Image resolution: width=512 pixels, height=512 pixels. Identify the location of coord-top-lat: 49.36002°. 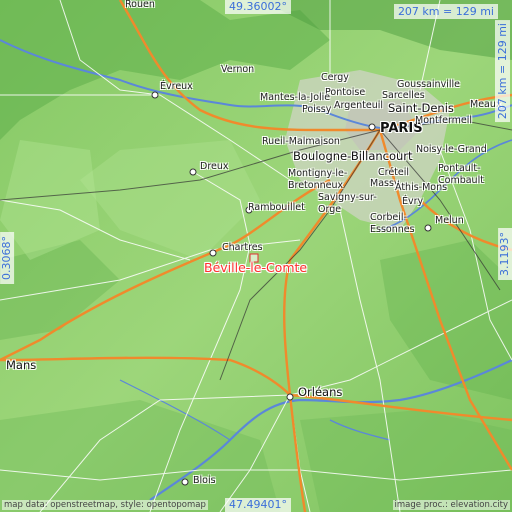
(258, 7).